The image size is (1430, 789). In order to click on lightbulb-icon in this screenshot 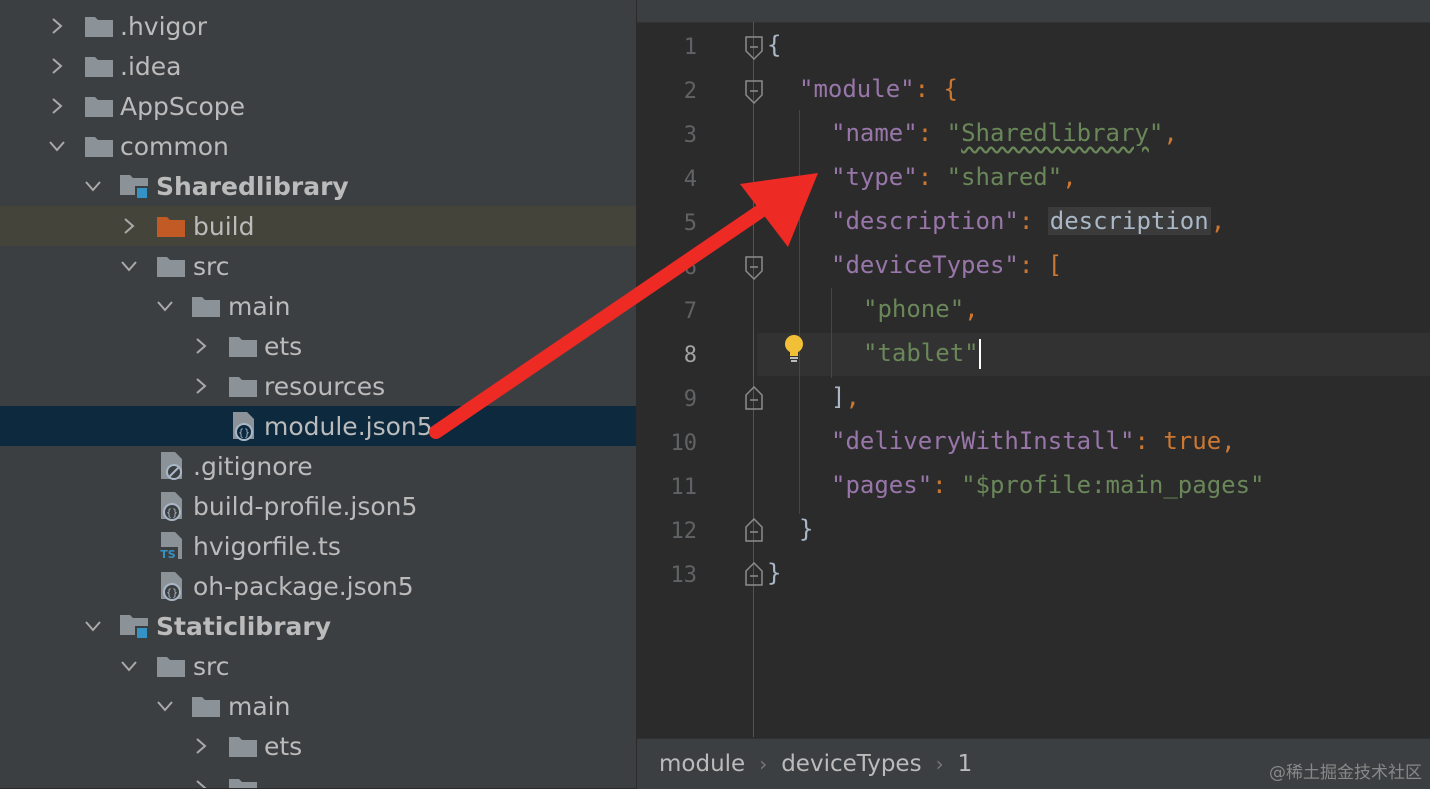, I will do `click(794, 349)`.